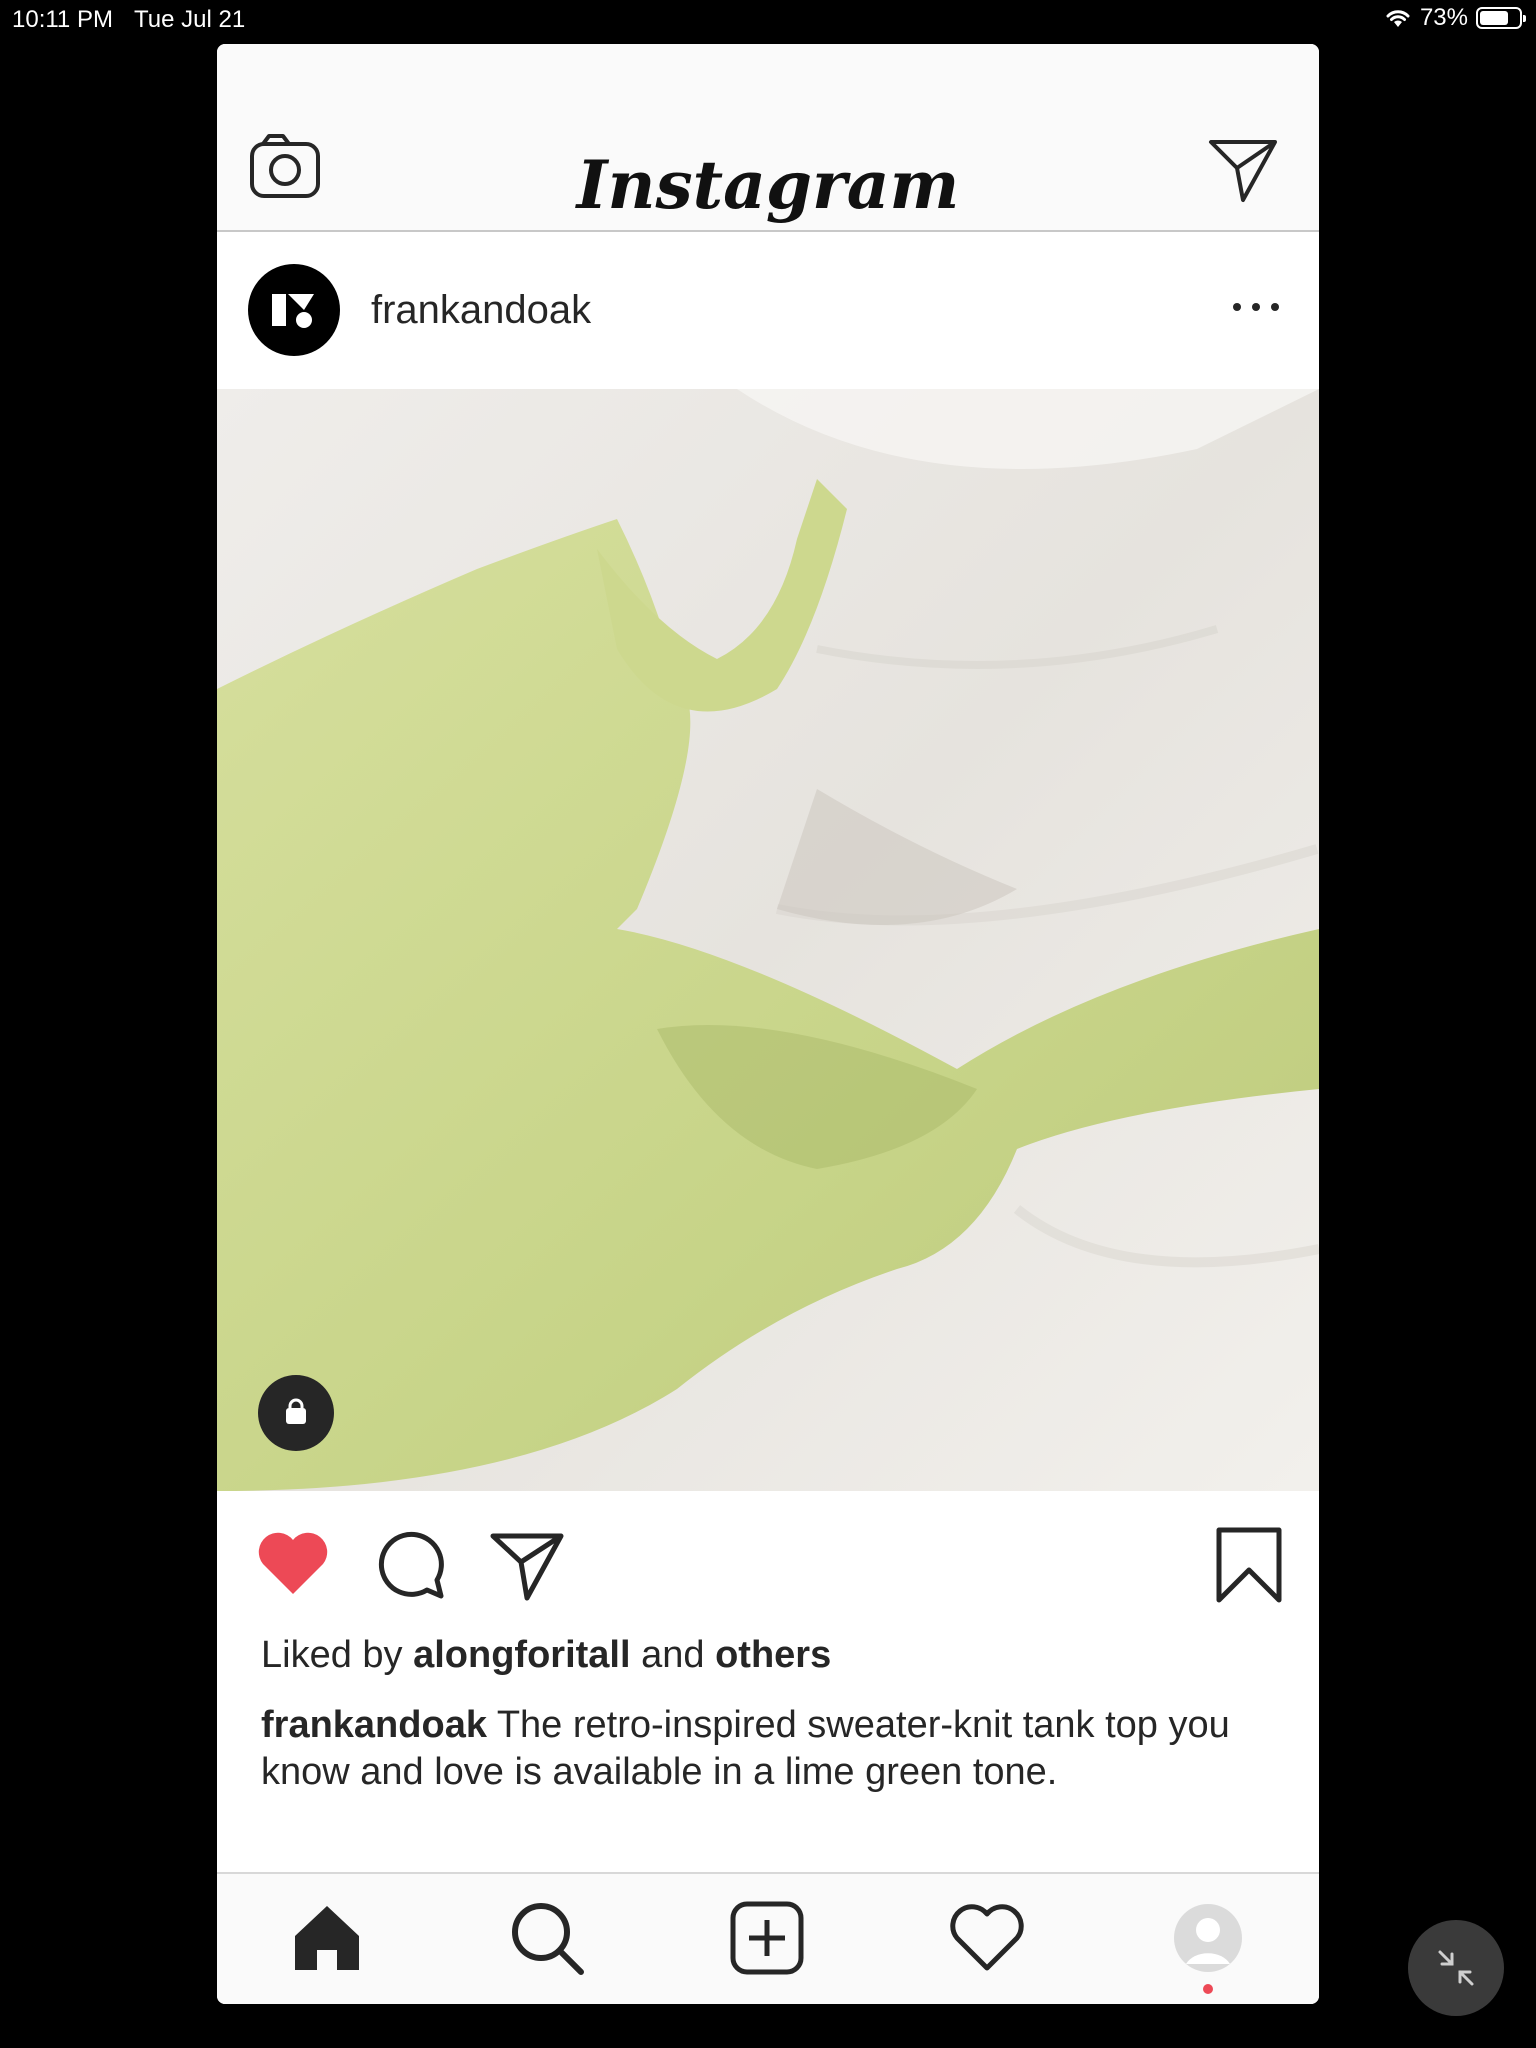 The width and height of the screenshot is (1536, 2048). I want to click on status-right: 73%, so click(1455, 18).